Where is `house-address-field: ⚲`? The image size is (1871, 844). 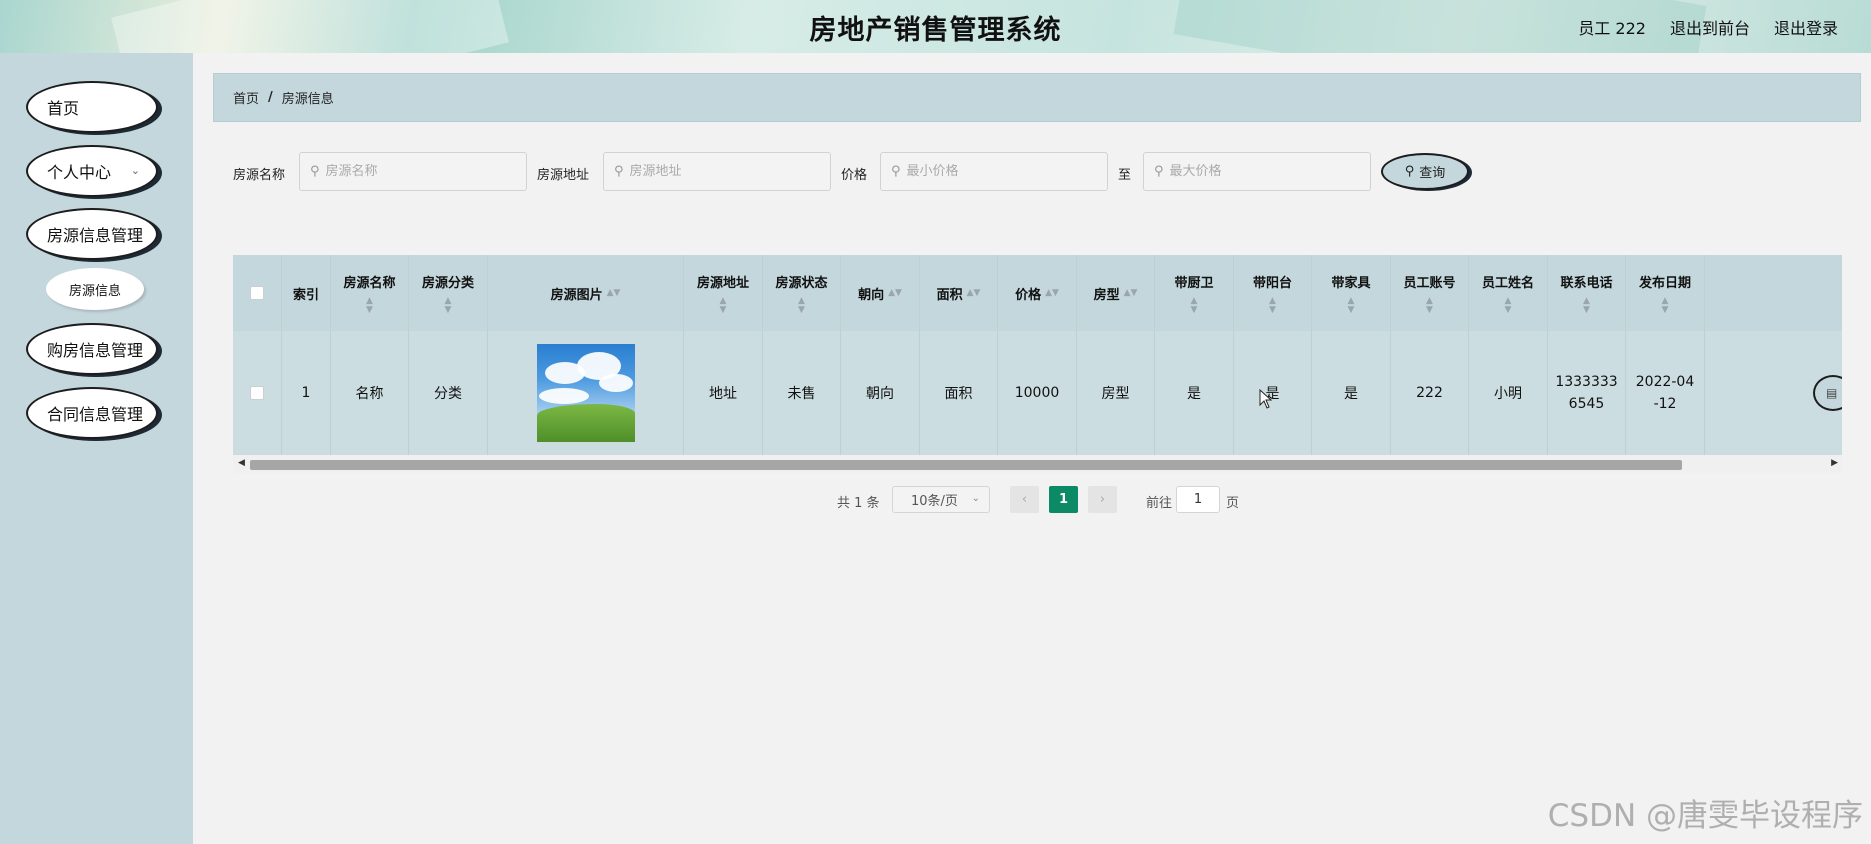
house-address-field: ⚲ is located at coordinates (717, 171).